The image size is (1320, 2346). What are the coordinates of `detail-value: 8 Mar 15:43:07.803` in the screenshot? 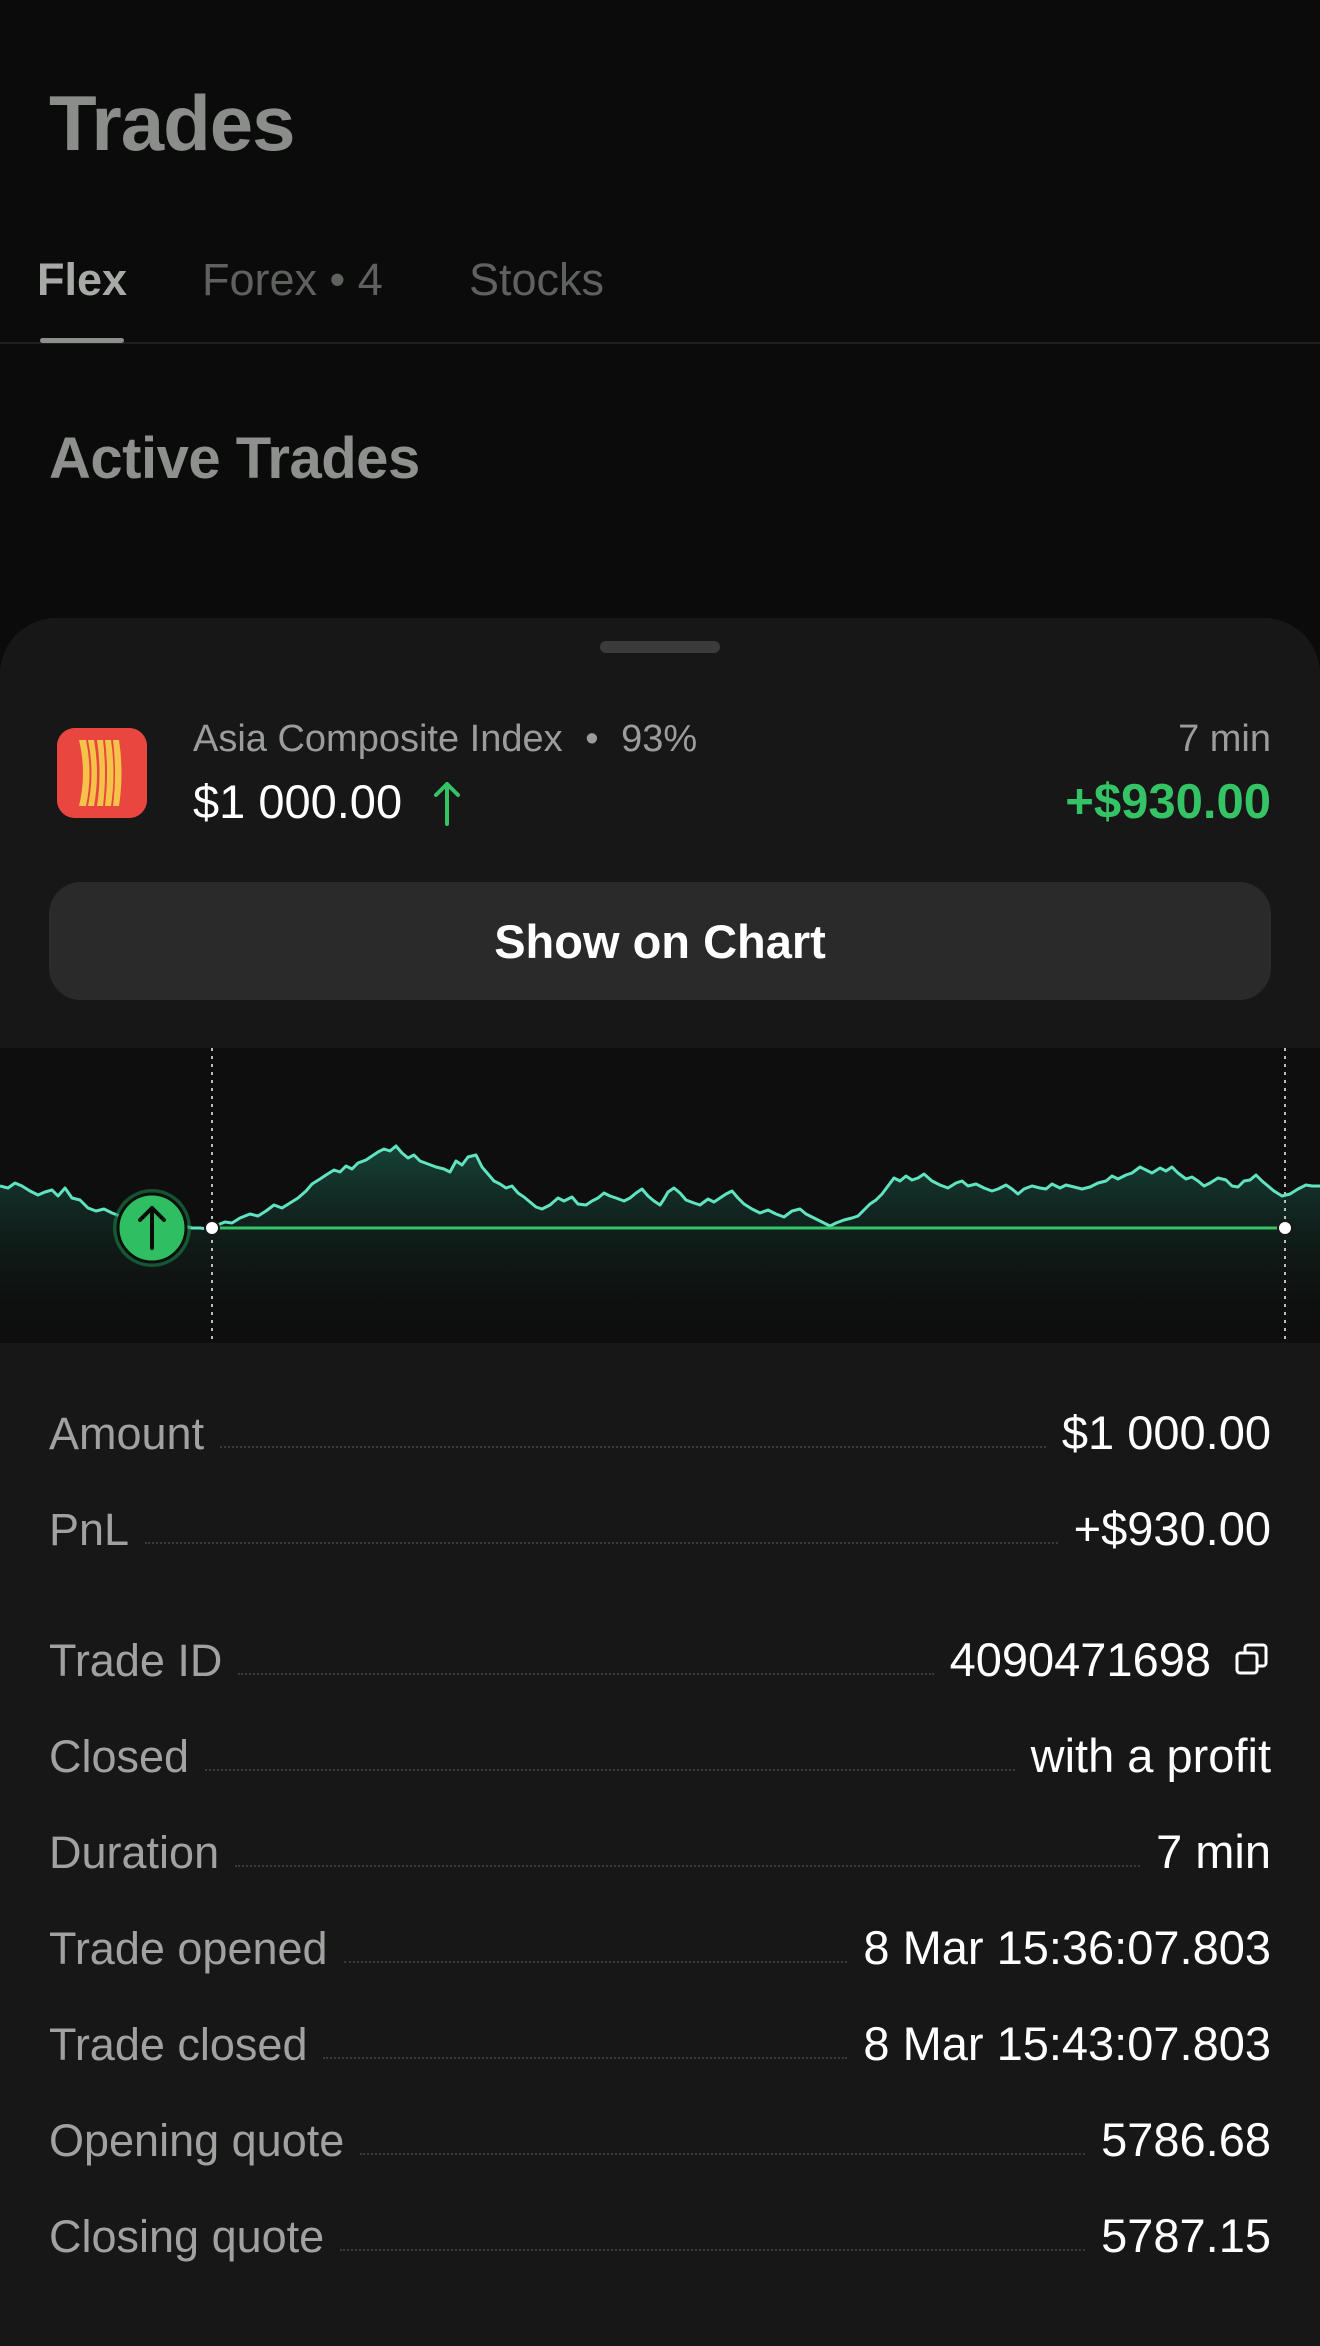 It's located at (1067, 2043).